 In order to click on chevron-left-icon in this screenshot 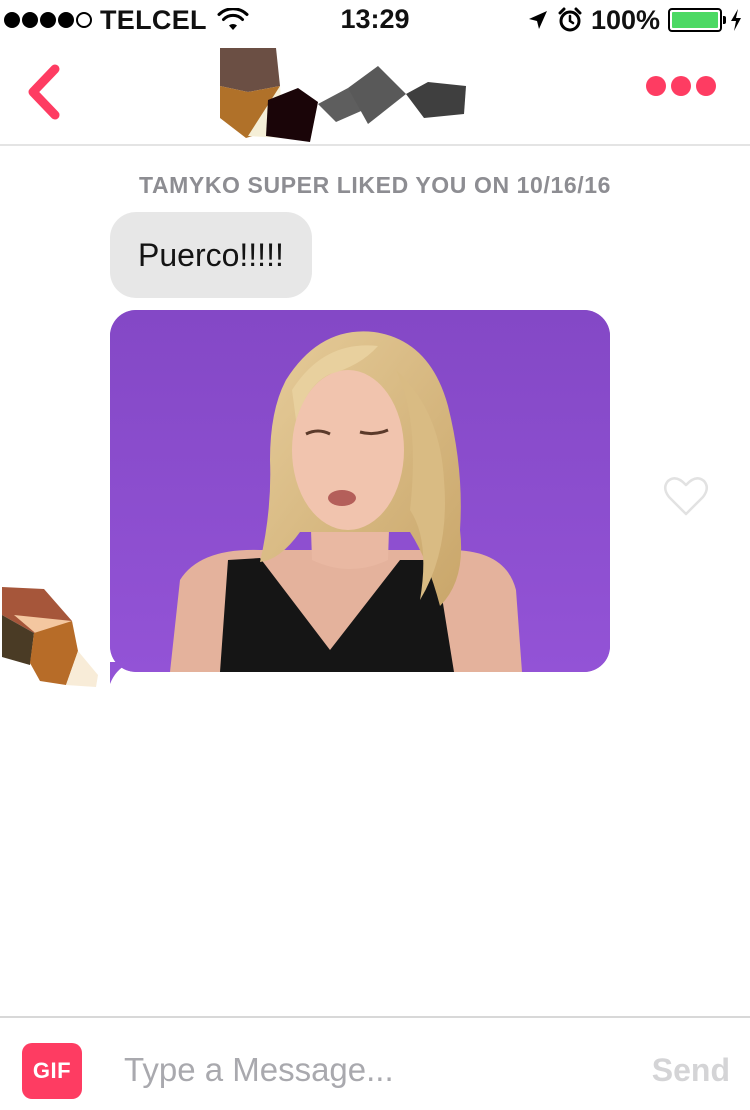, I will do `click(44, 92)`.